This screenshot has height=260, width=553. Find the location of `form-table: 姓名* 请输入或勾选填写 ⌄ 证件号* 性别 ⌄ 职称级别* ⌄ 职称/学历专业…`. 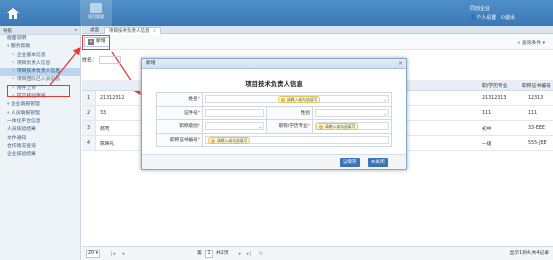

form-table: 姓名* 请输入或勾选填写 ⌄ 证件号* 性别 ⌄ 职称级别* ⌄ 职称/学历专业… is located at coordinates (274, 119).